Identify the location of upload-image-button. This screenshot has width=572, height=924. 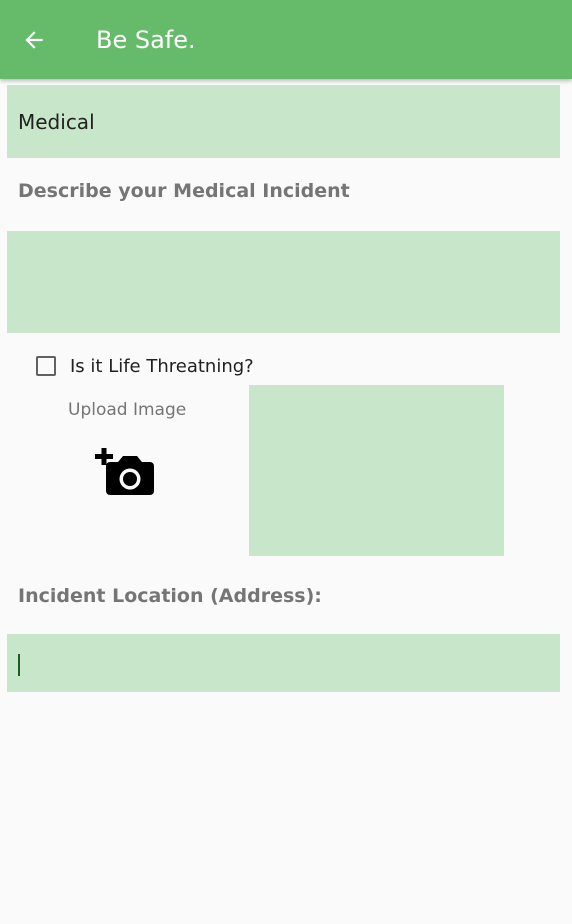
(124, 473).